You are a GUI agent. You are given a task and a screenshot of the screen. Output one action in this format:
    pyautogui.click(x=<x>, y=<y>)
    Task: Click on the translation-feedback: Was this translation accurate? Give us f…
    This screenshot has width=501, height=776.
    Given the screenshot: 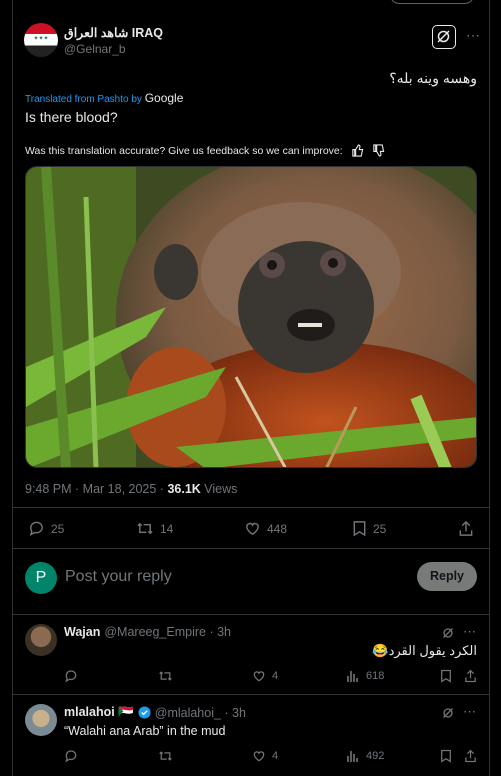 What is the action you would take?
    pyautogui.click(x=205, y=150)
    